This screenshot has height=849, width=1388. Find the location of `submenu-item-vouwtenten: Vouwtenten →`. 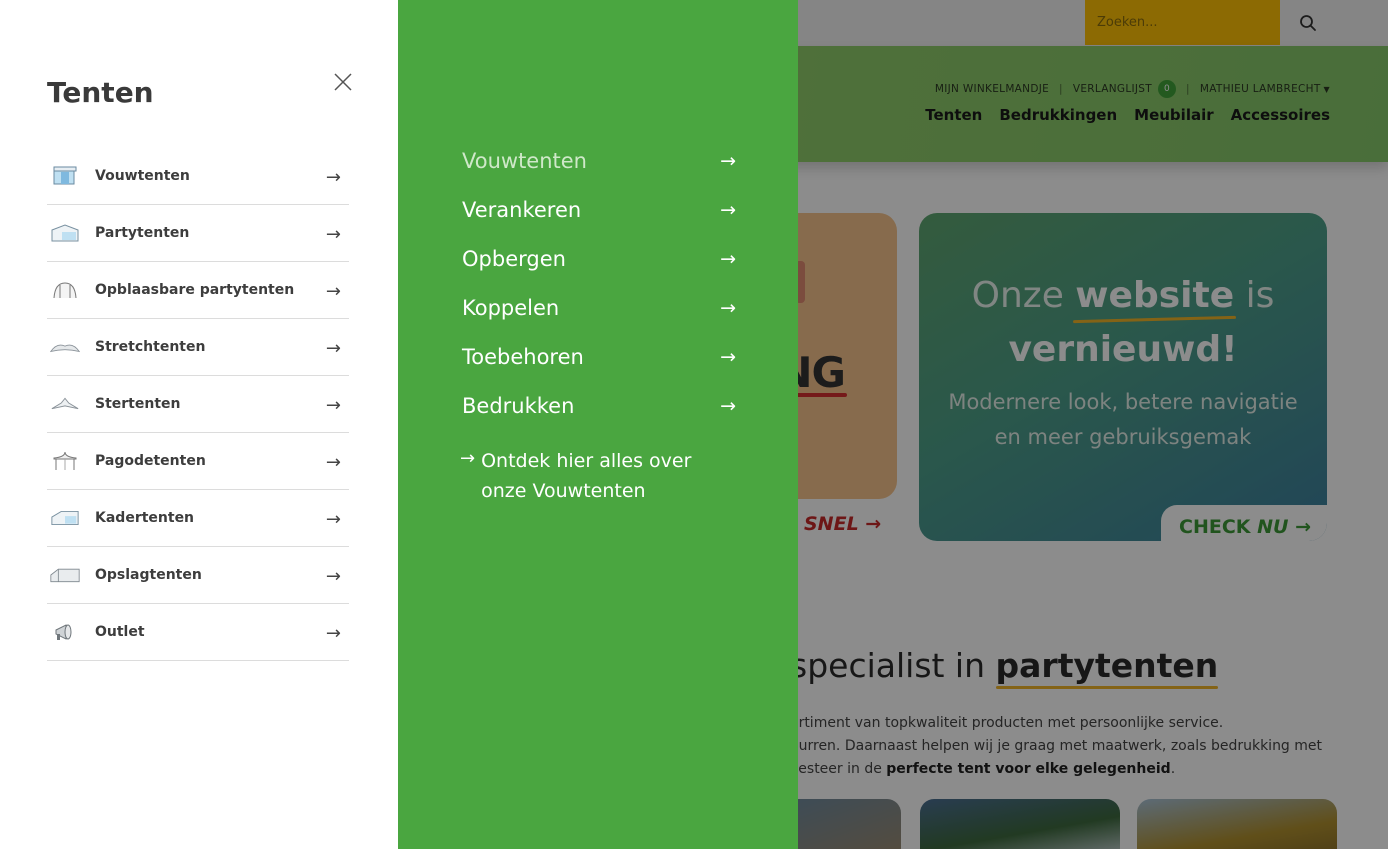

submenu-item-vouwtenten: Vouwtenten → is located at coordinates (599, 160).